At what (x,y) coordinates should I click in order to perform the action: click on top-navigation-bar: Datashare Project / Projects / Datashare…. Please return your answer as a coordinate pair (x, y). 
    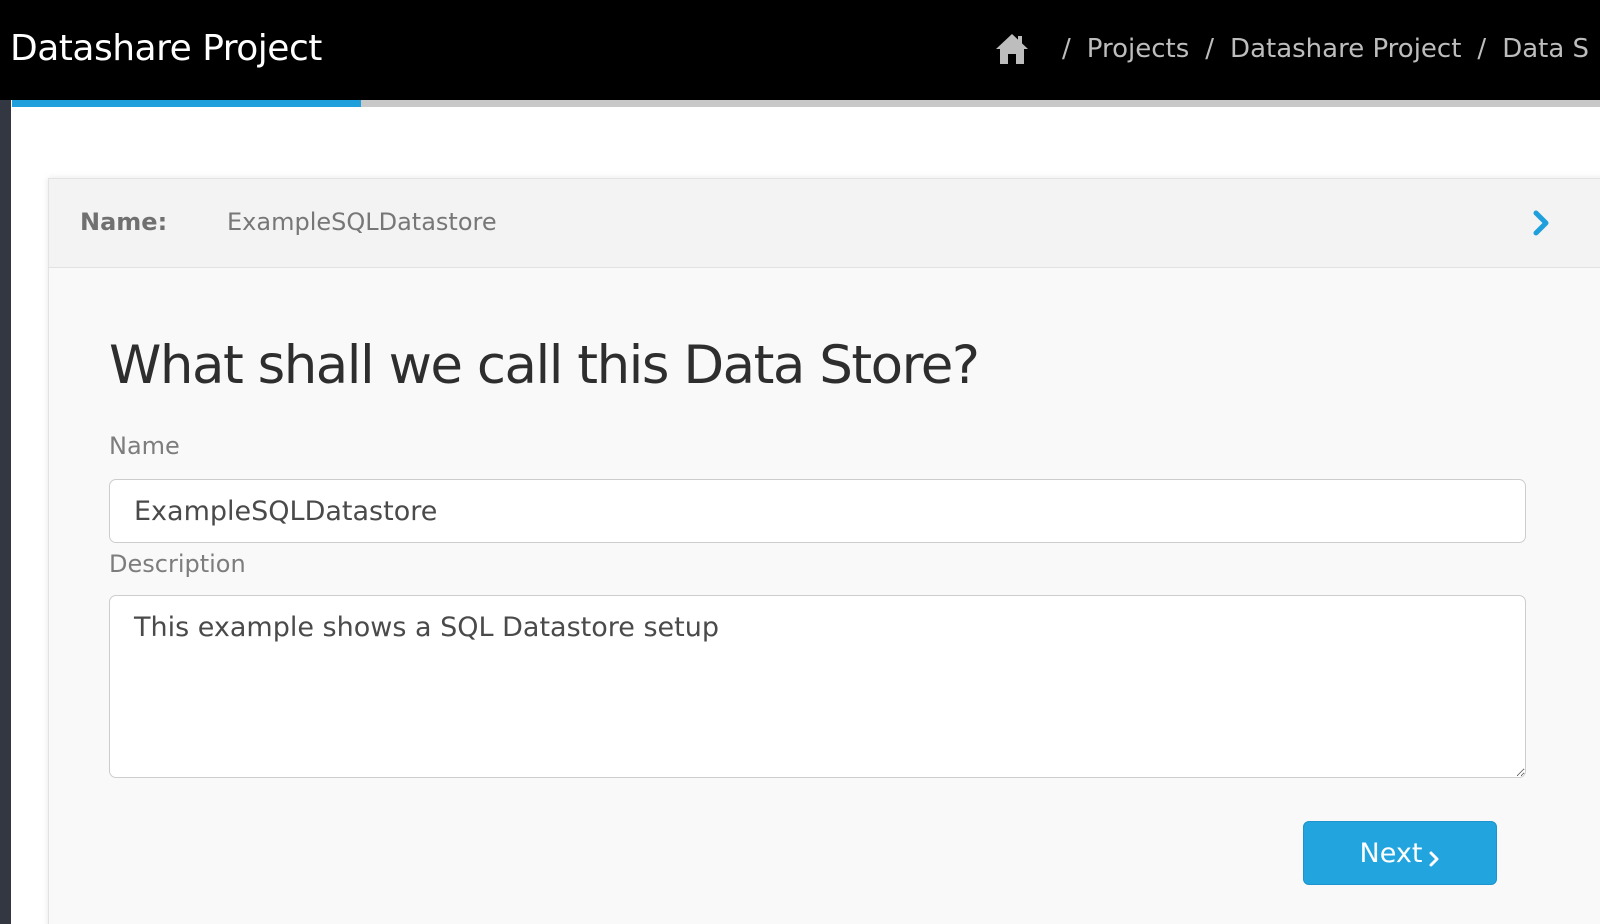
    Looking at the image, I should click on (800, 50).